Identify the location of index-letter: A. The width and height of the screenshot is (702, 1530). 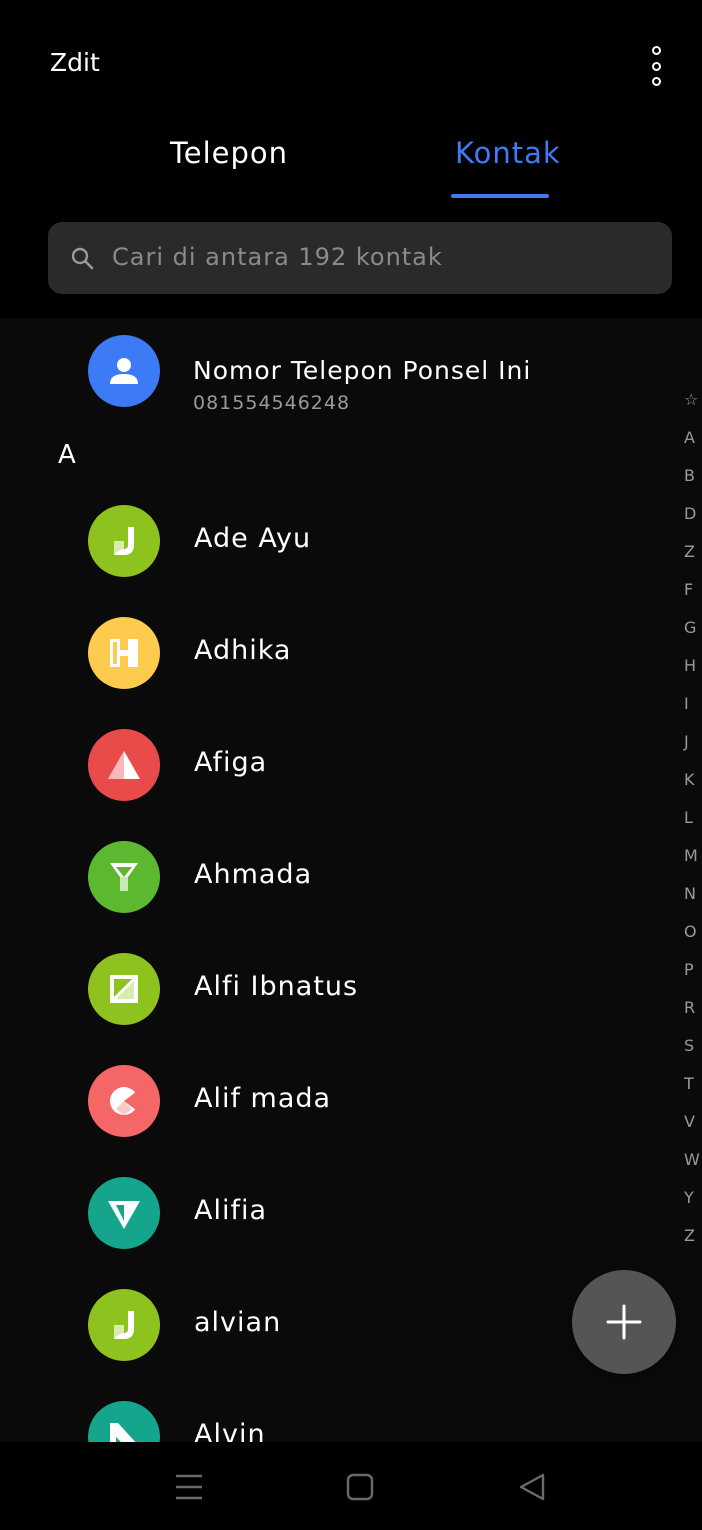
(693, 445).